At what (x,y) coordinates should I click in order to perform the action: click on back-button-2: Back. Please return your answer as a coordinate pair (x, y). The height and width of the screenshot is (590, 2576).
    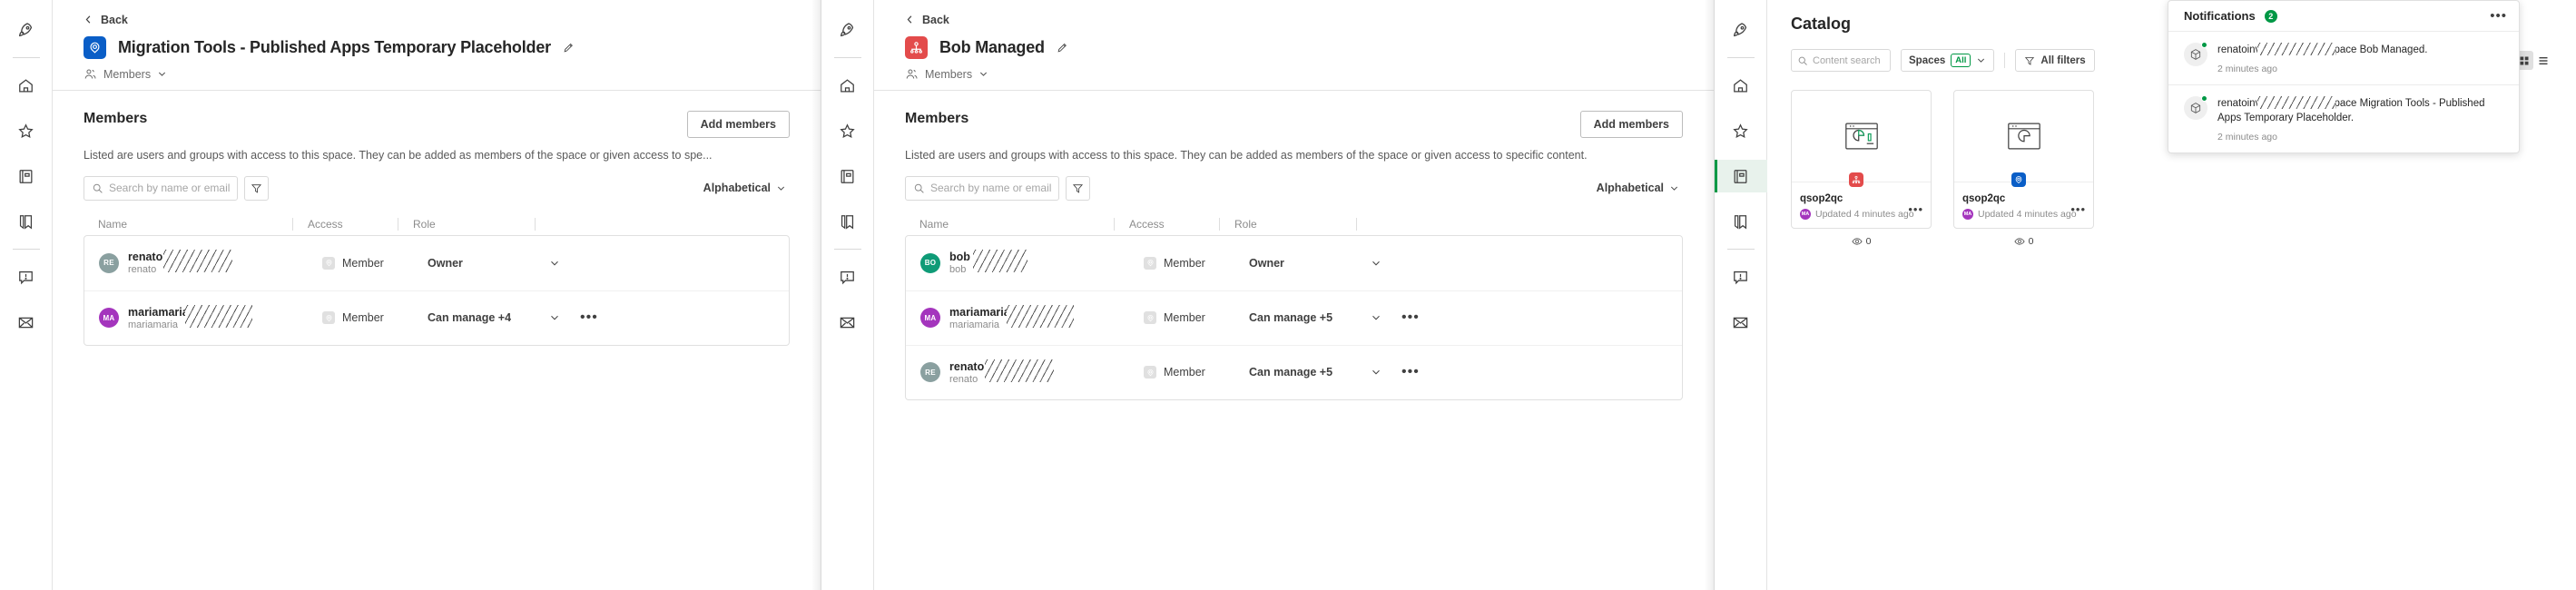
    Looking at the image, I should click on (927, 20).